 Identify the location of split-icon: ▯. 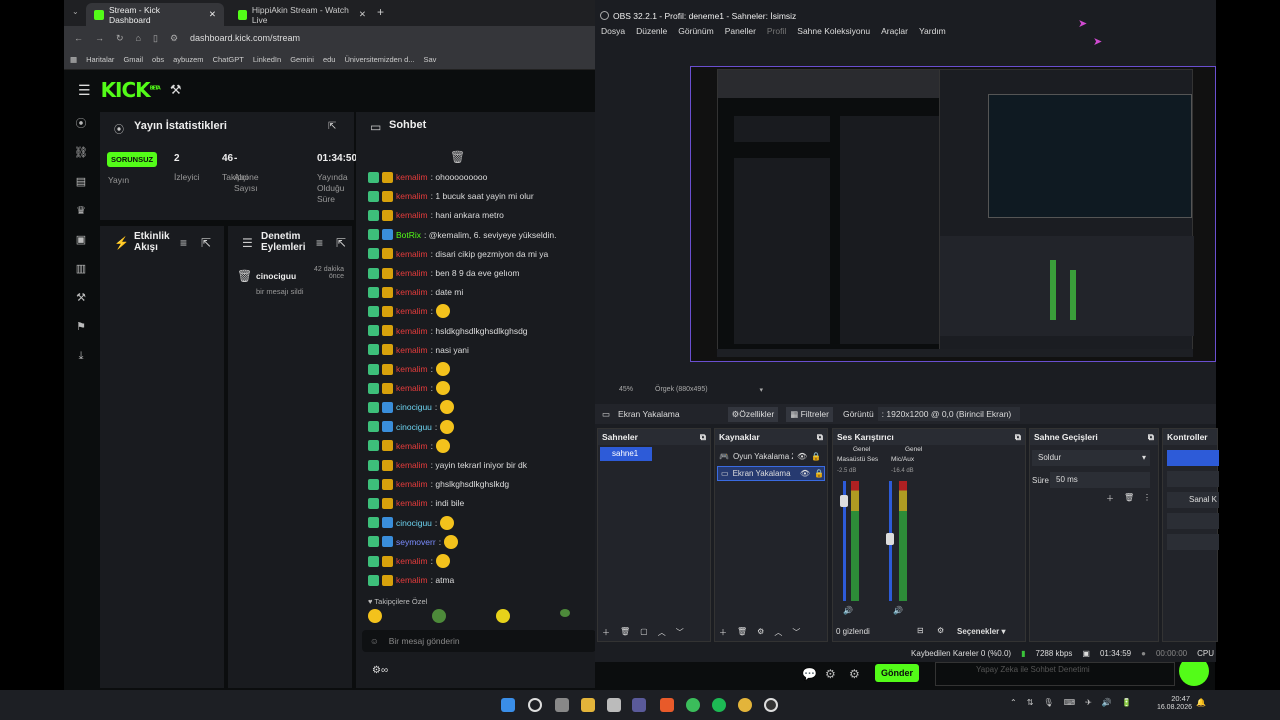
(155, 38).